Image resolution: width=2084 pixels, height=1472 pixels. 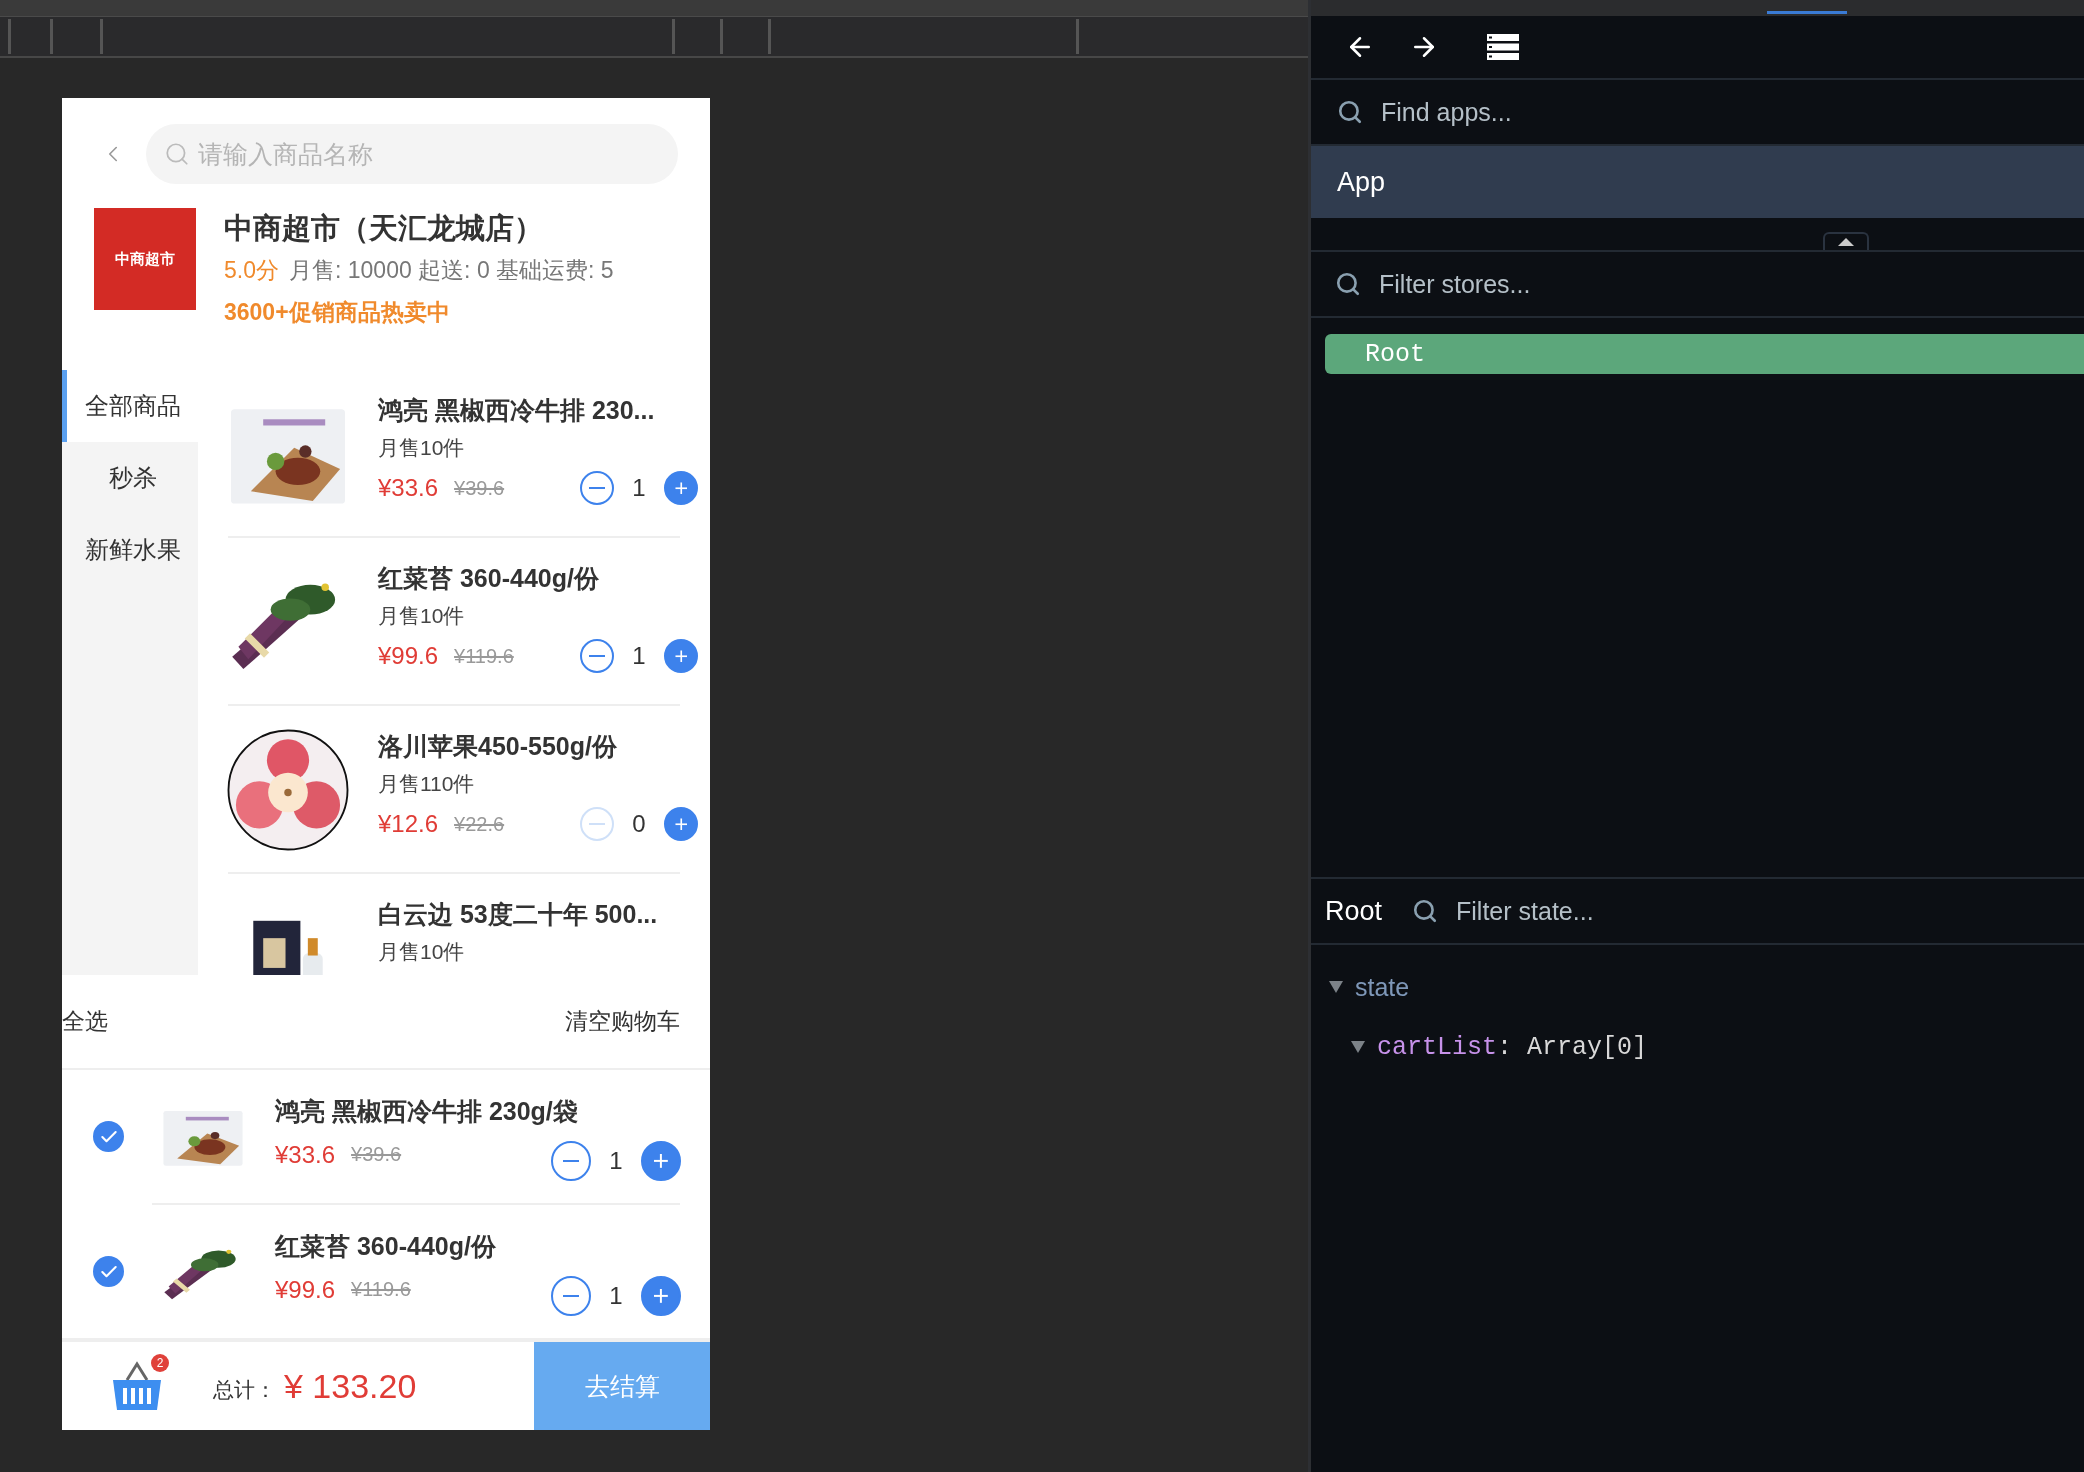 I want to click on state-value: : Array[0], so click(x=1572, y=1047).